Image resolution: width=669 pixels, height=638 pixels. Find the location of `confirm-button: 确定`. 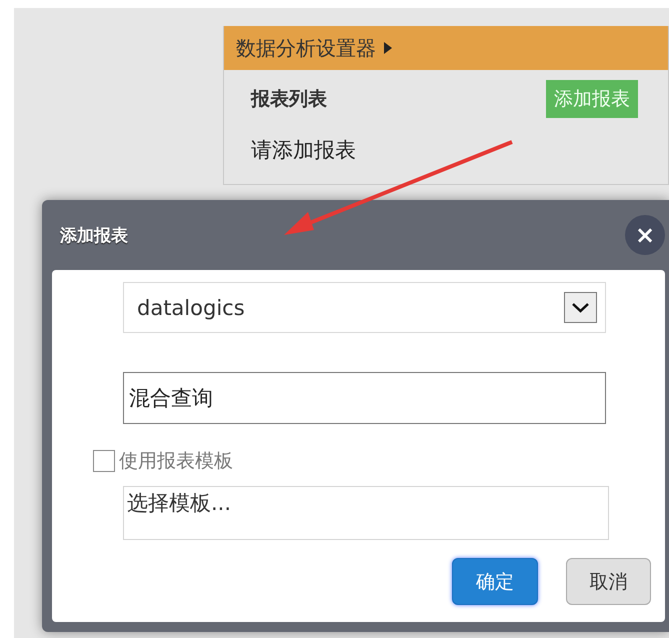

confirm-button: 确定 is located at coordinates (495, 581).